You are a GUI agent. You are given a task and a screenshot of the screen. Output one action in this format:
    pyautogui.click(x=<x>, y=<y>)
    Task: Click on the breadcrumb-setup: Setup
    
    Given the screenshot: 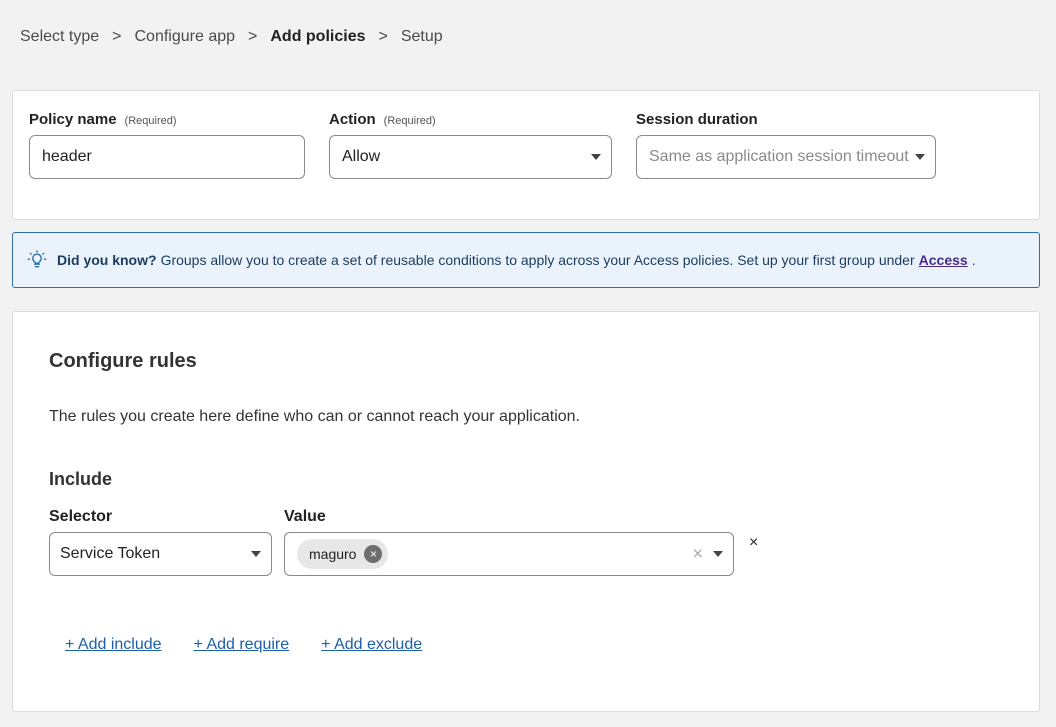 What is the action you would take?
    pyautogui.click(x=422, y=37)
    